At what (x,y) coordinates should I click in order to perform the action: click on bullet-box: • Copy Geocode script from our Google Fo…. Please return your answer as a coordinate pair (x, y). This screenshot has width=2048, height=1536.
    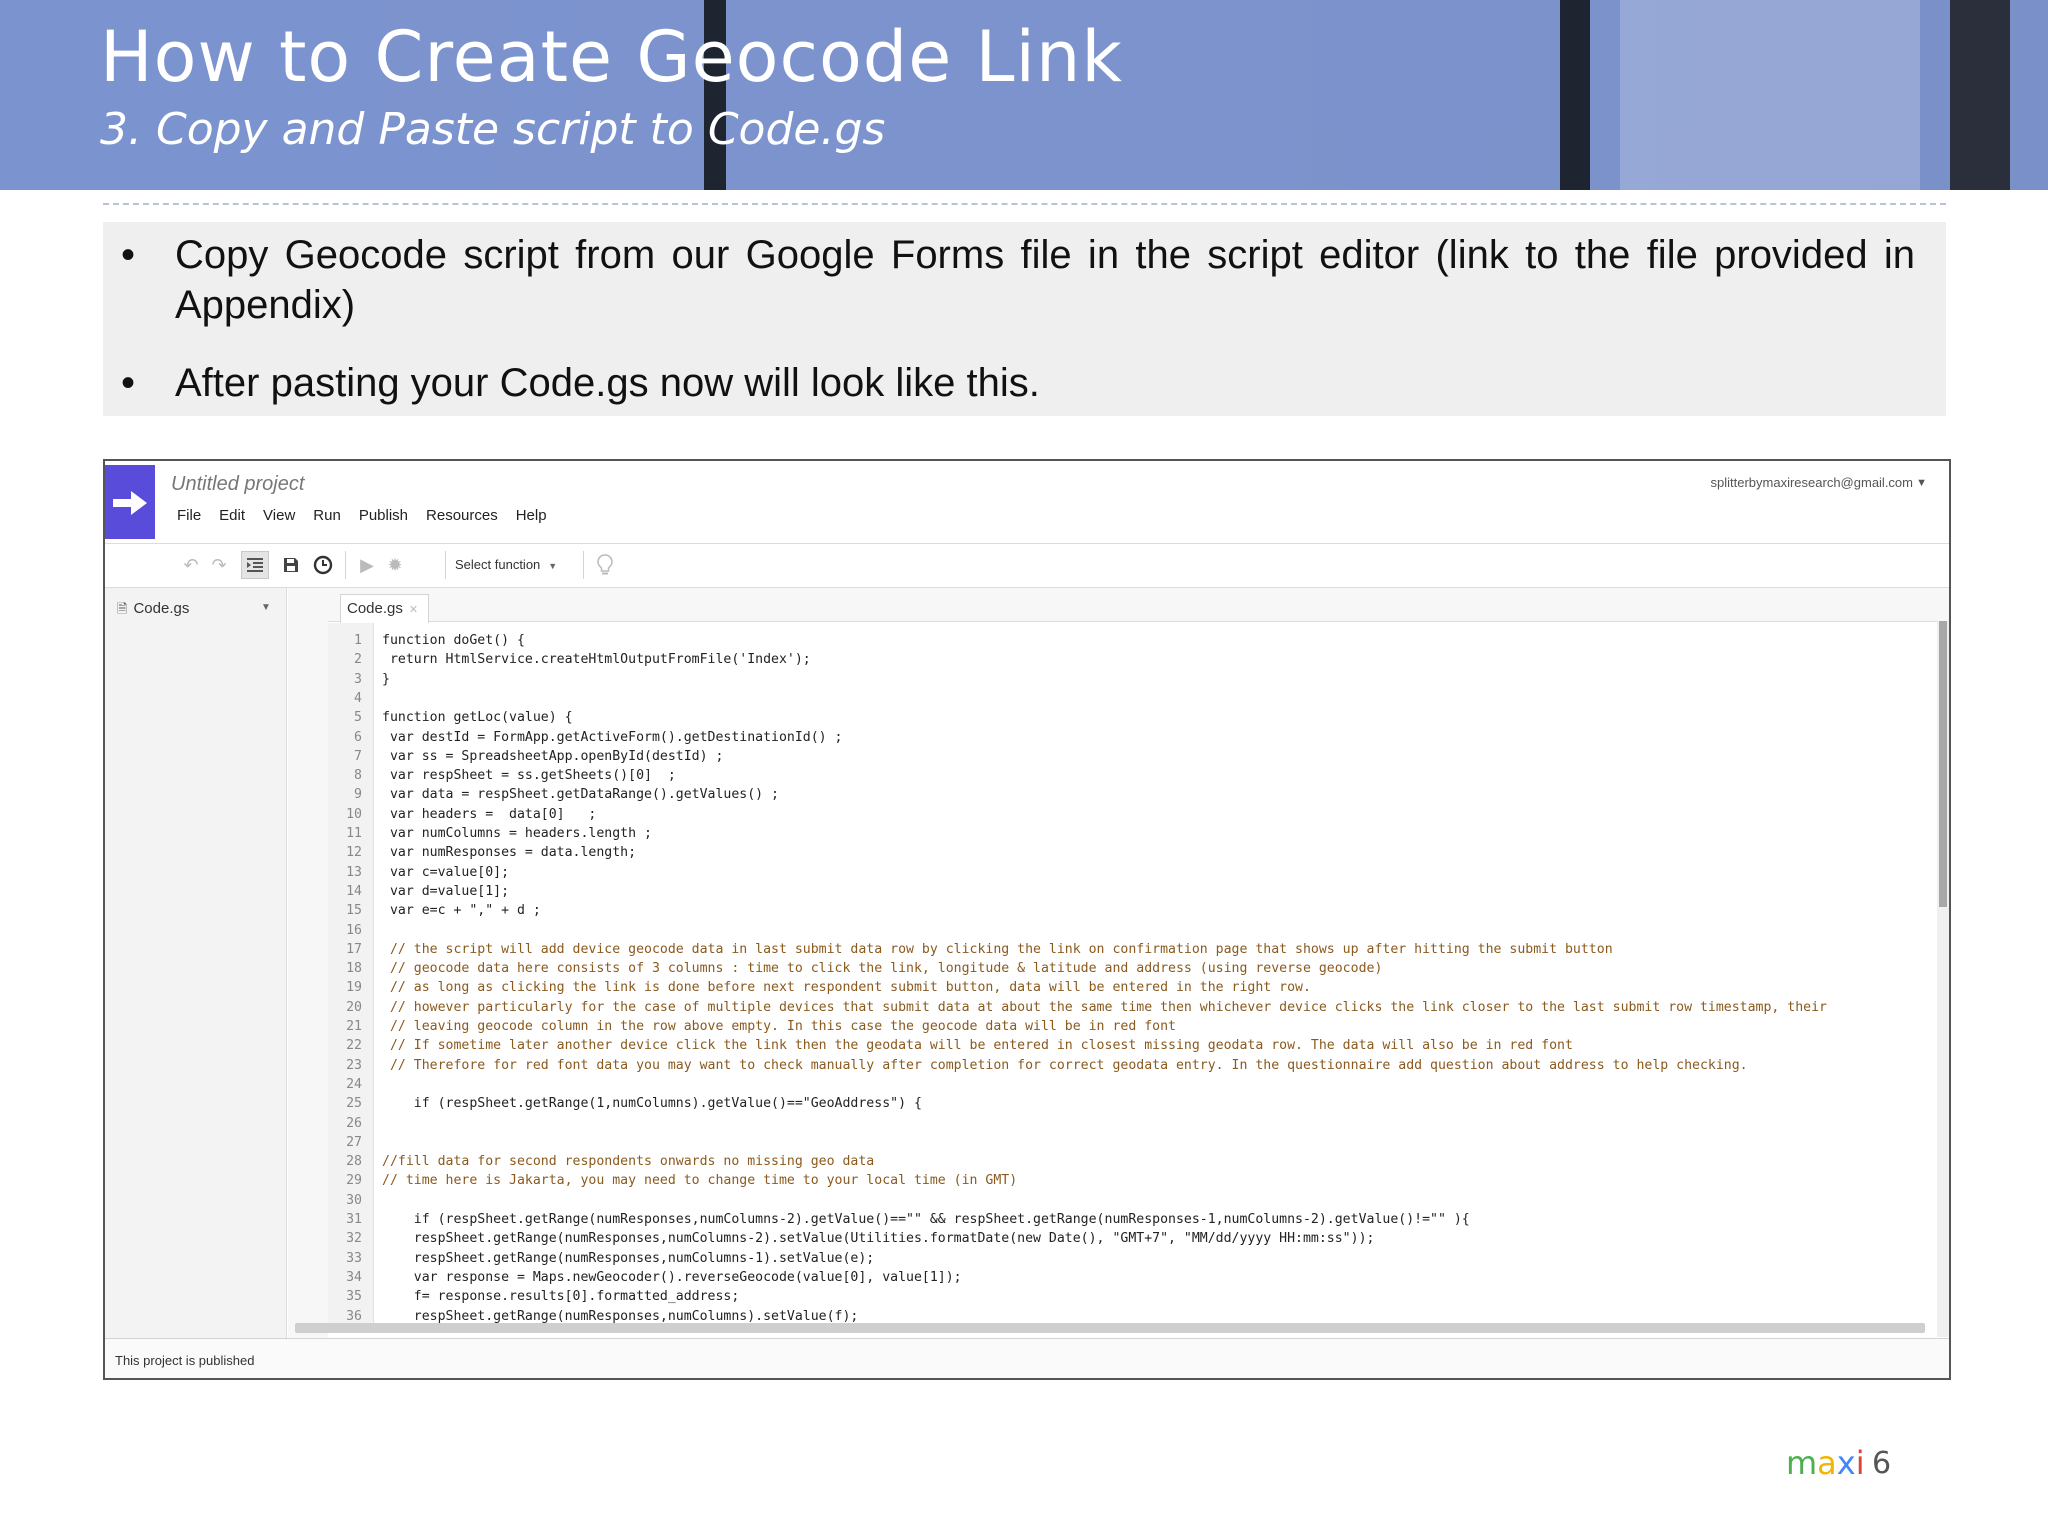
    Looking at the image, I should click on (1024, 319).